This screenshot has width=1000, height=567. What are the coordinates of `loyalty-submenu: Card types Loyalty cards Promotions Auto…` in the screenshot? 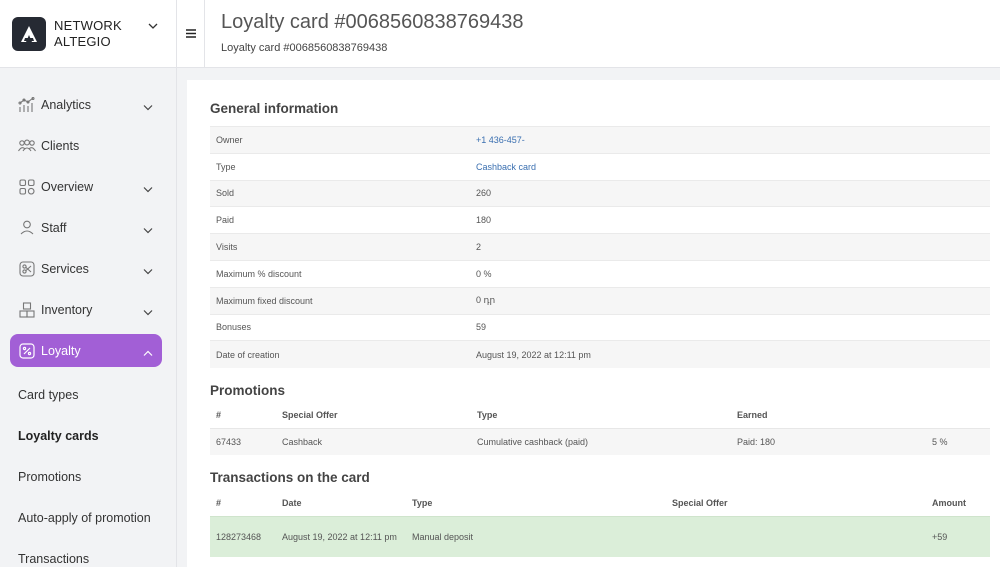 It's located at (88, 471).